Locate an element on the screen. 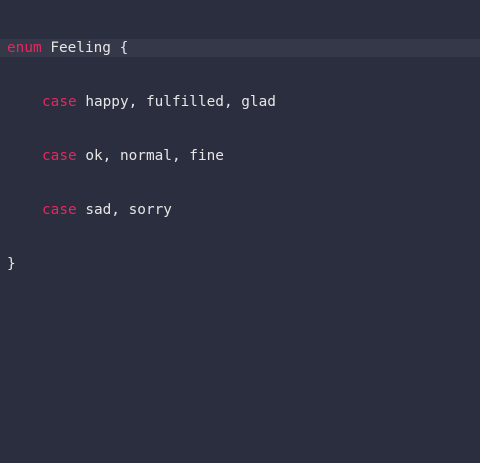  case-values: happy, fulfilled, glad is located at coordinates (176, 102).